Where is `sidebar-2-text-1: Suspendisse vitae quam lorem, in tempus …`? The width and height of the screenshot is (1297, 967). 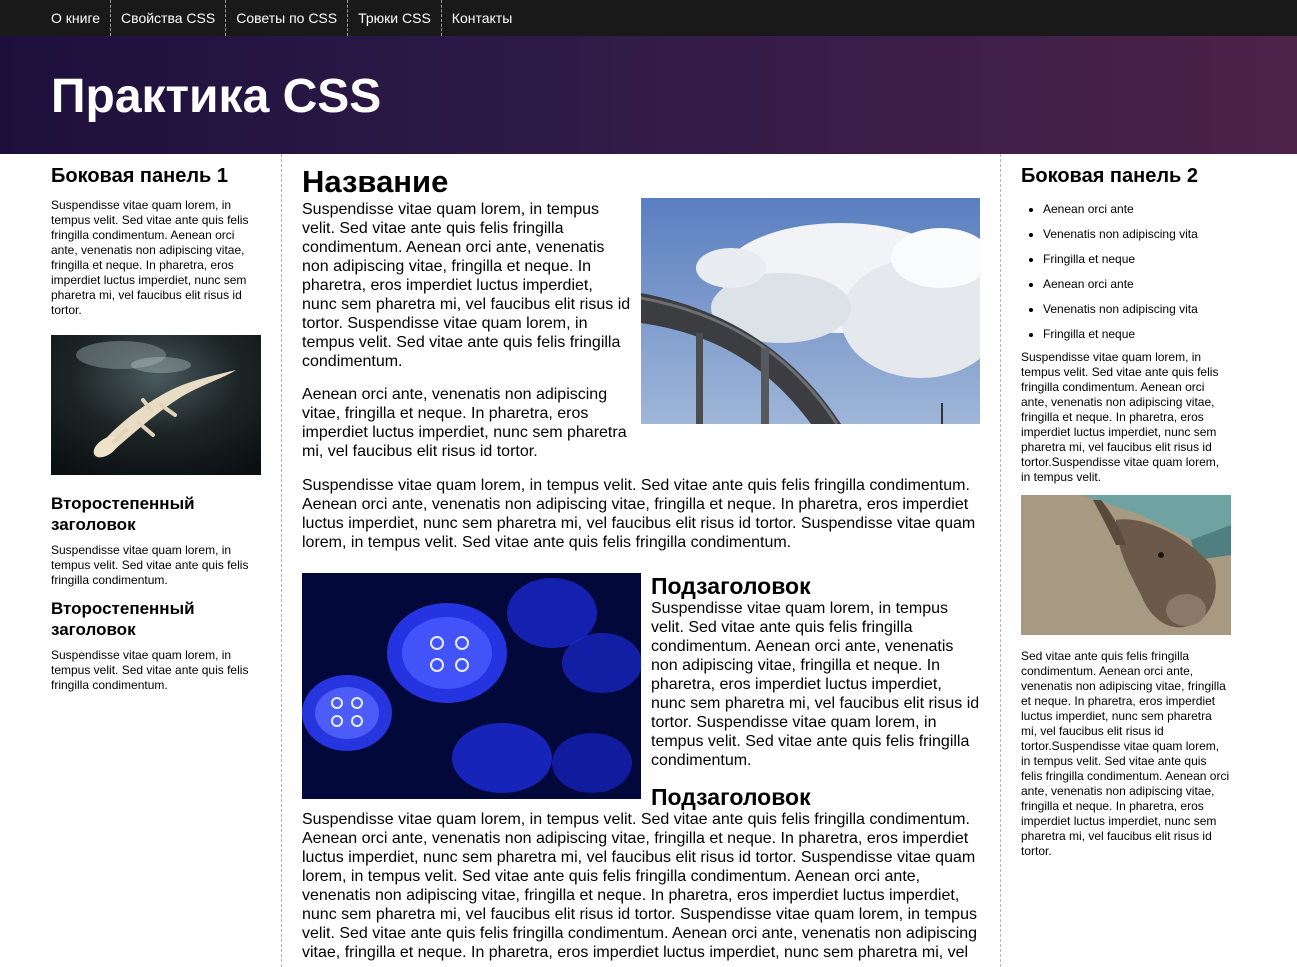 sidebar-2-text-1: Suspendisse vitae quam lorem, in tempus … is located at coordinates (1120, 417).